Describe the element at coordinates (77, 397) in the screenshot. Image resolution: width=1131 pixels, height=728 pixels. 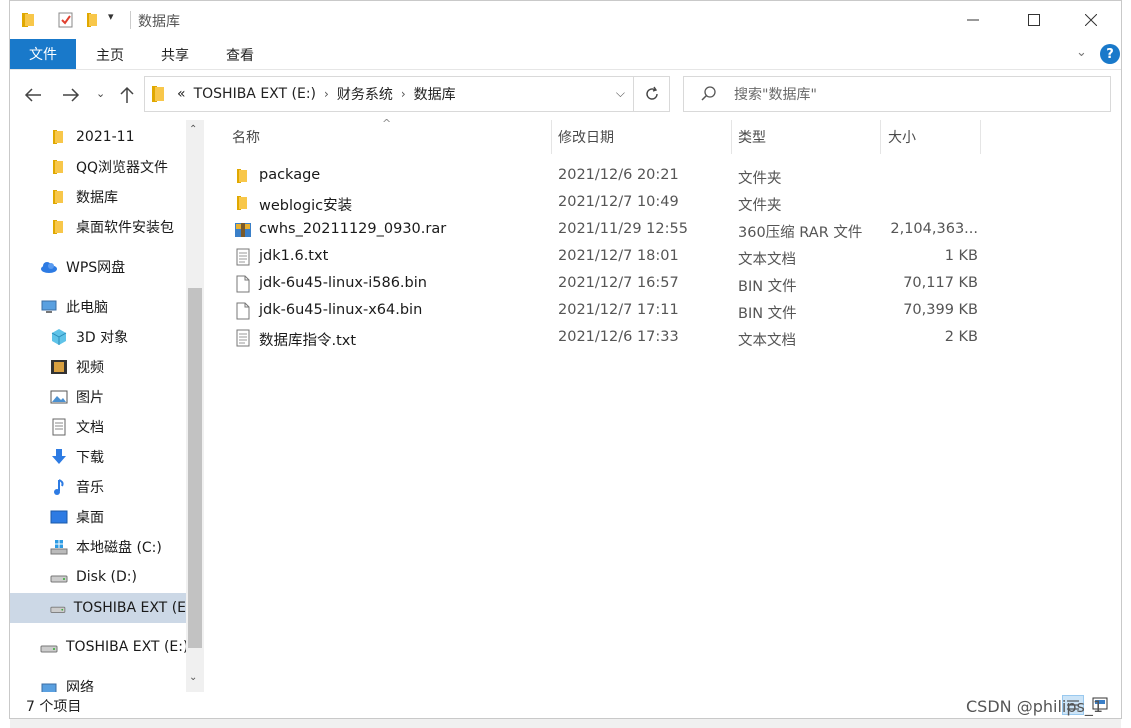
I see `sidebar-item-pictures: 图片` at that location.